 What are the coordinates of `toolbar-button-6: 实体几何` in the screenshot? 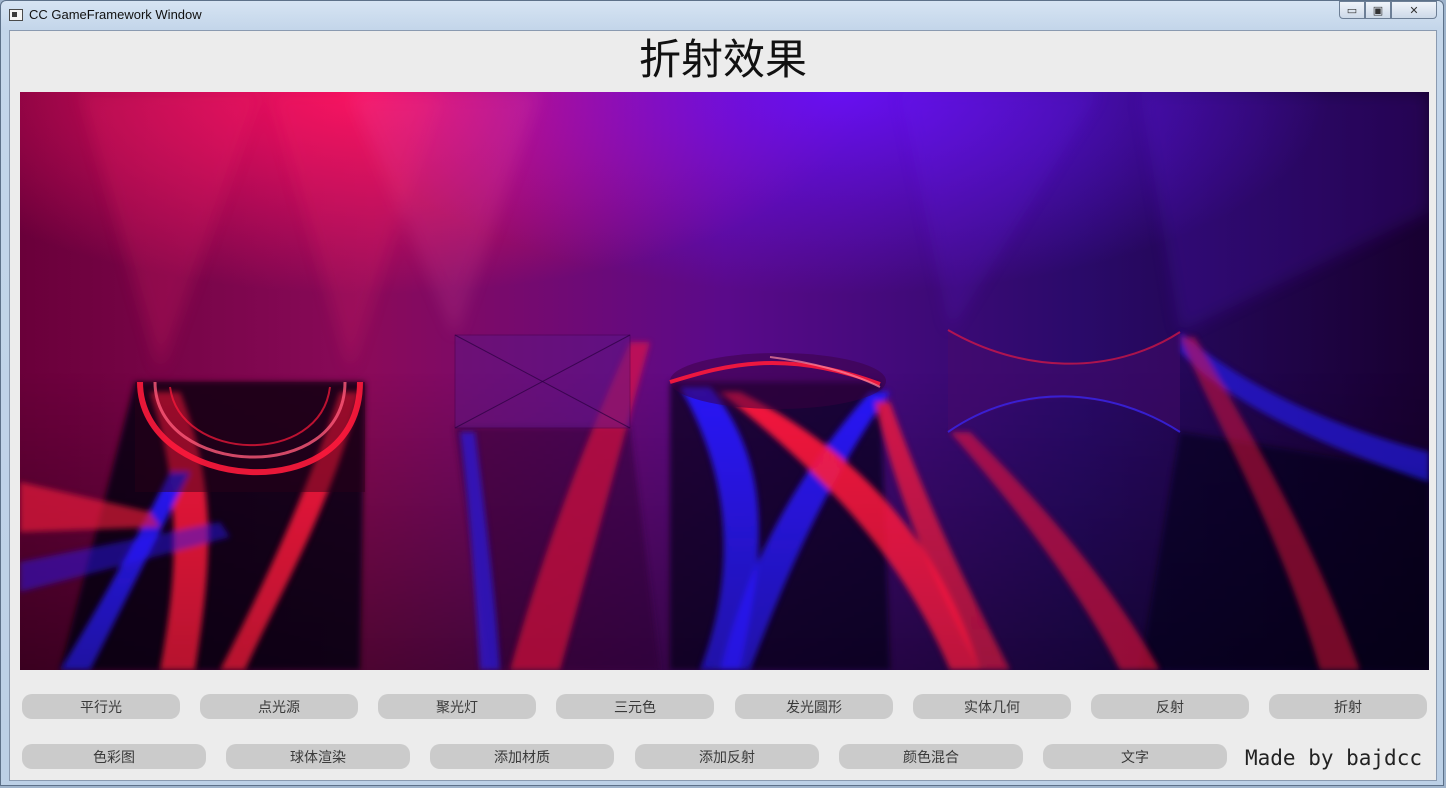 It's located at (992, 706).